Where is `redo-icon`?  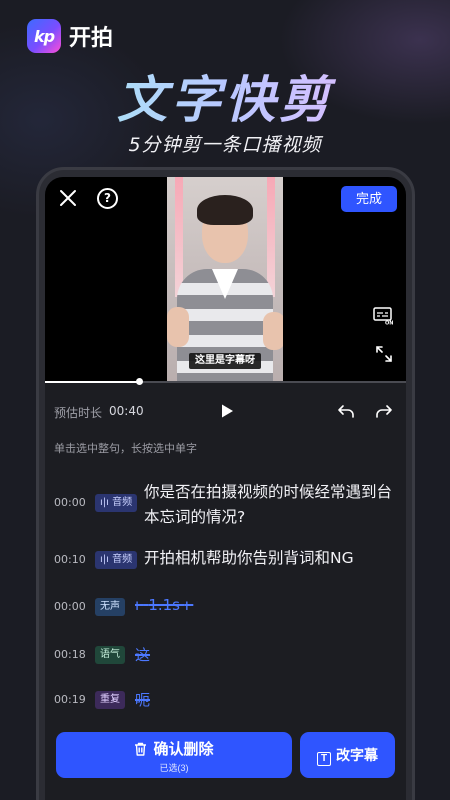 redo-icon is located at coordinates (384, 411).